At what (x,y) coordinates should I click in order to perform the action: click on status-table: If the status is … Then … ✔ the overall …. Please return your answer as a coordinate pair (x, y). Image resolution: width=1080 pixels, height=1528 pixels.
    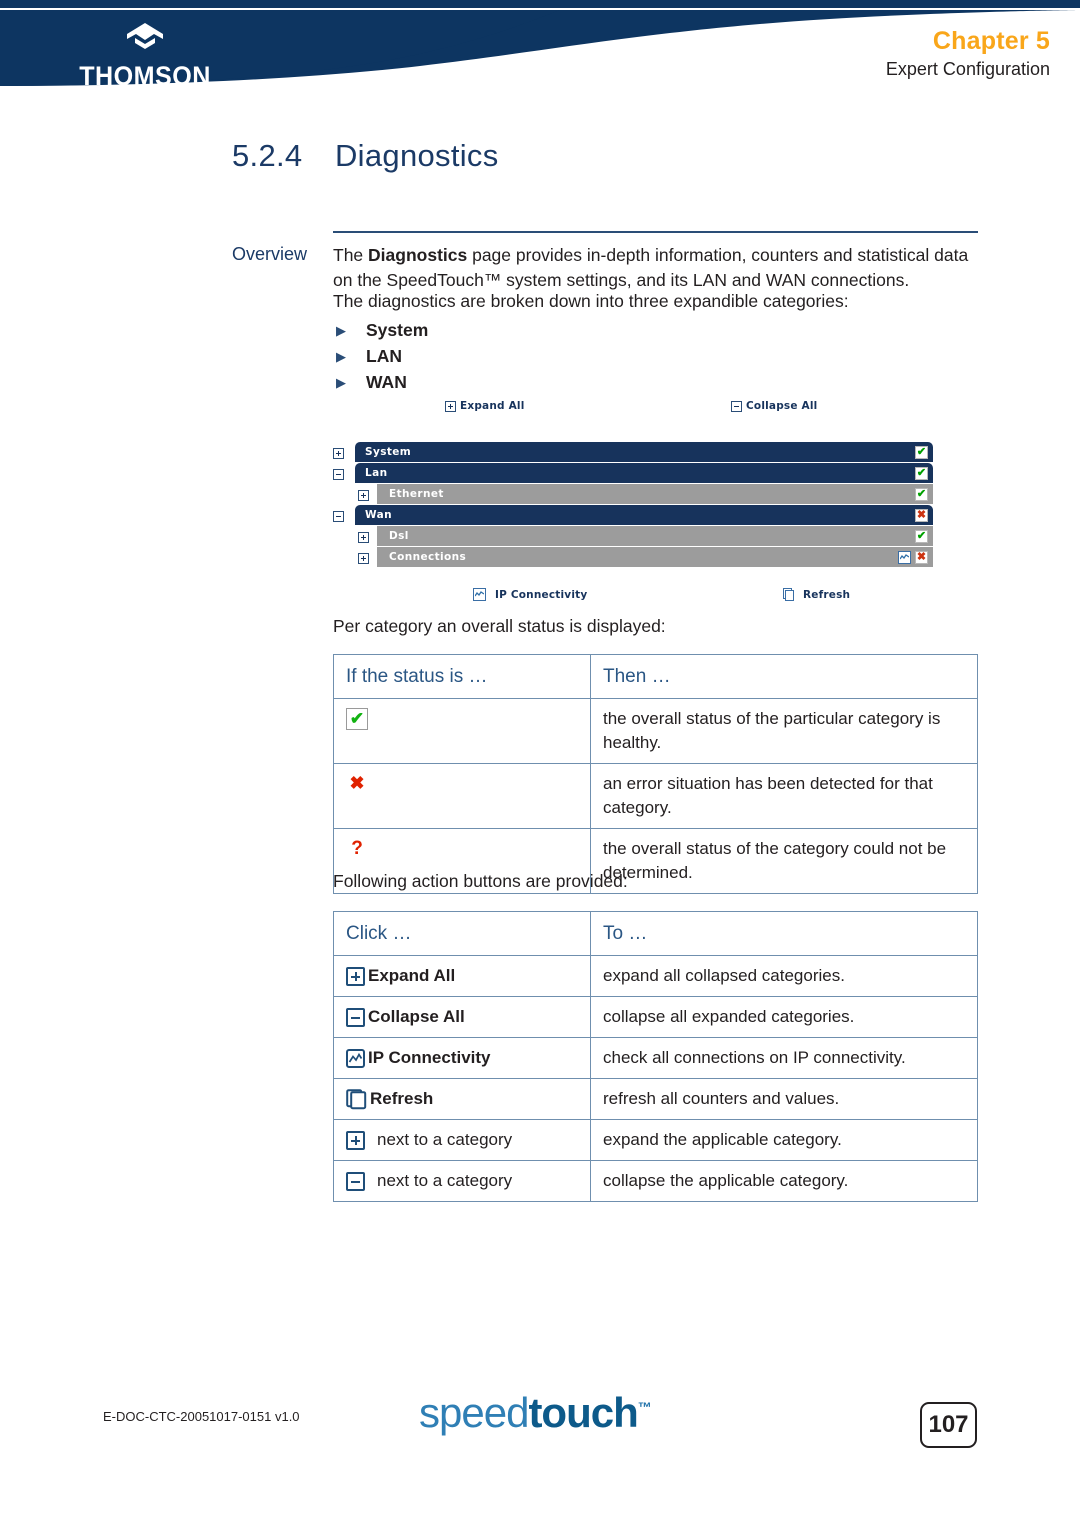
    Looking at the image, I should click on (655, 774).